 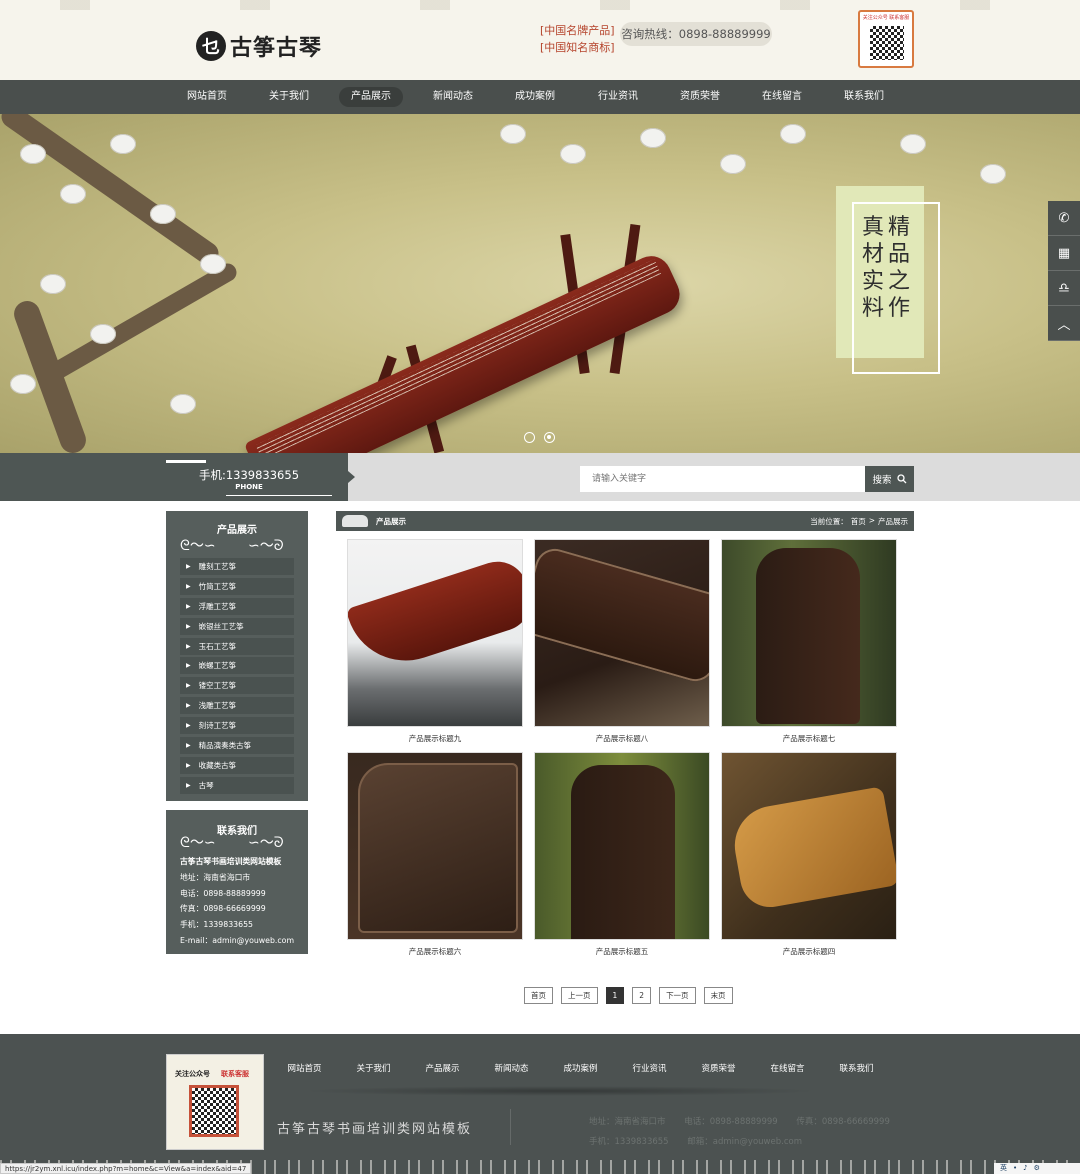 What do you see at coordinates (782, 97) in the screenshot?
I see `nav-item-message: 在线留言` at bounding box center [782, 97].